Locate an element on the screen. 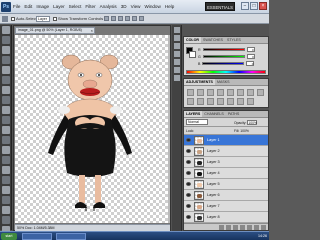  align-right-icon is located at coordinates (141, 18).